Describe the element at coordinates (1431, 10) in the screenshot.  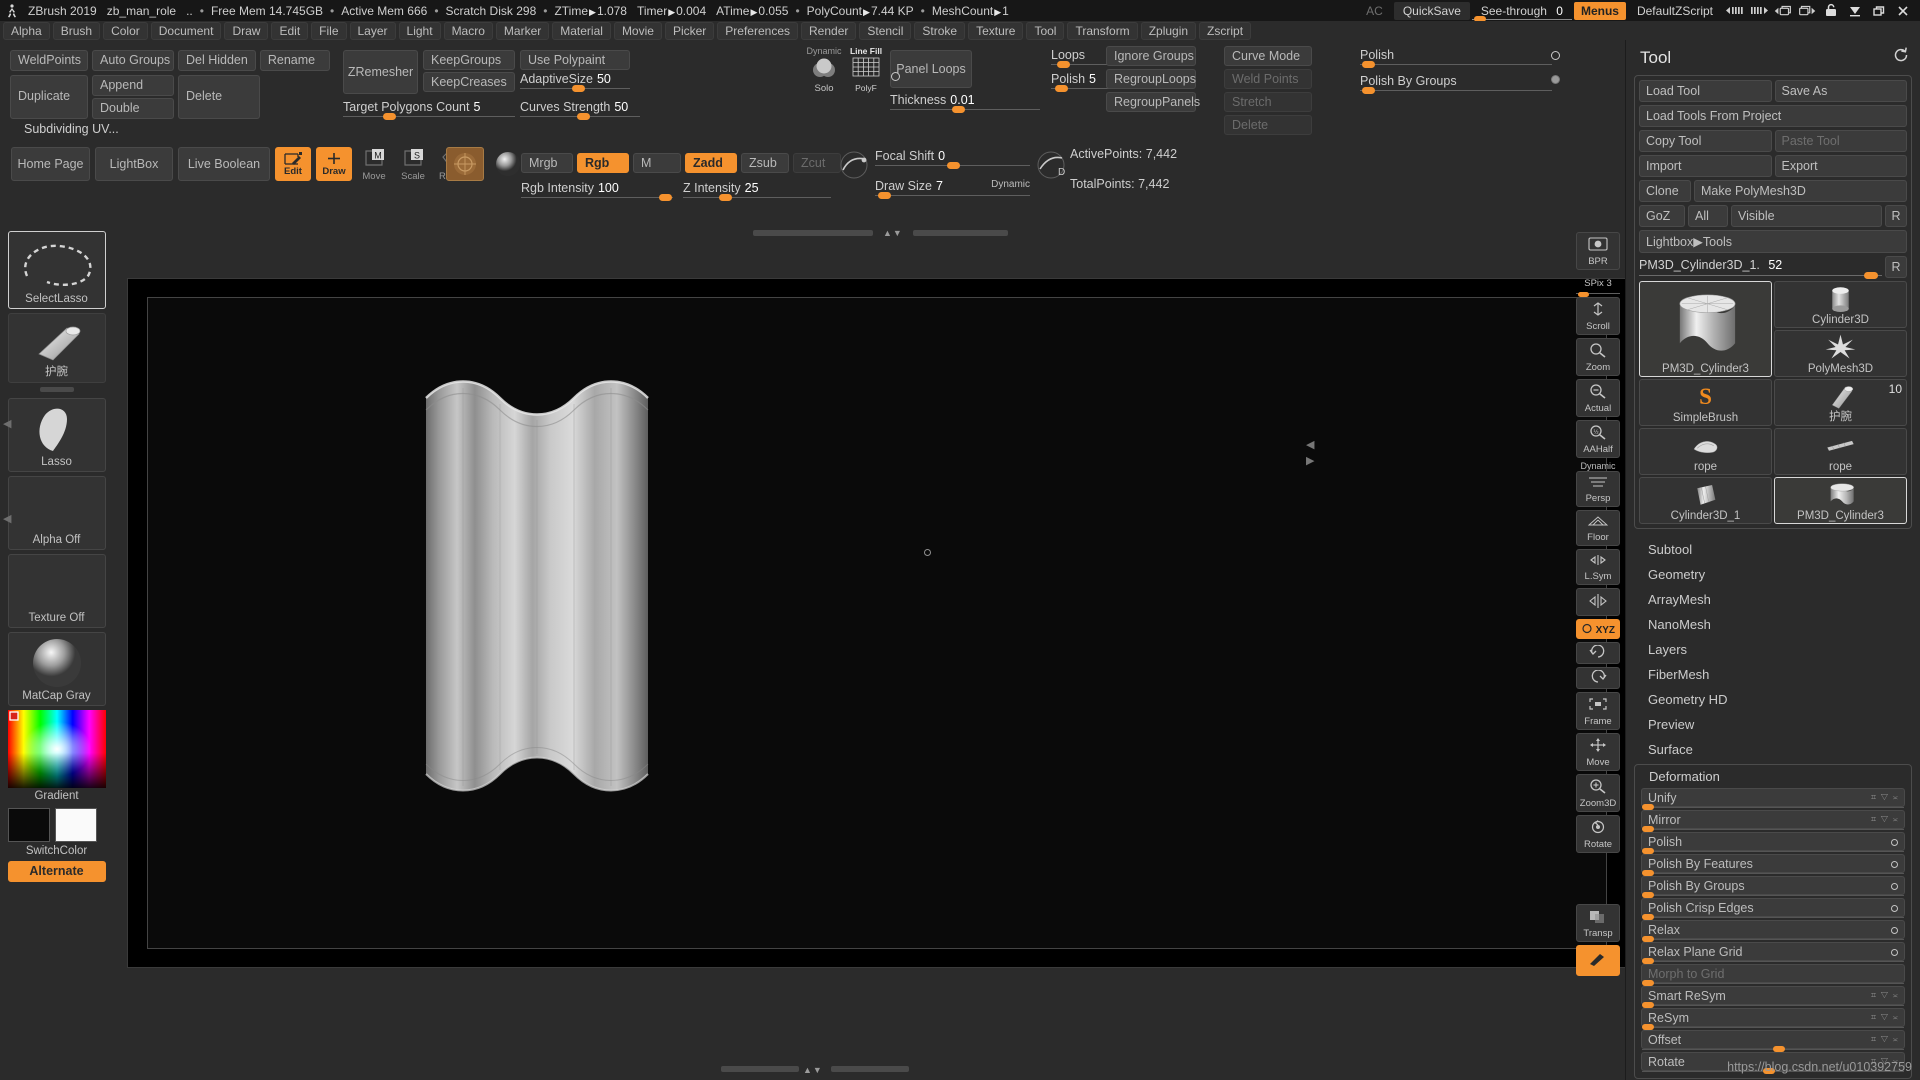
I see `quicksave-button: QuickSave` at that location.